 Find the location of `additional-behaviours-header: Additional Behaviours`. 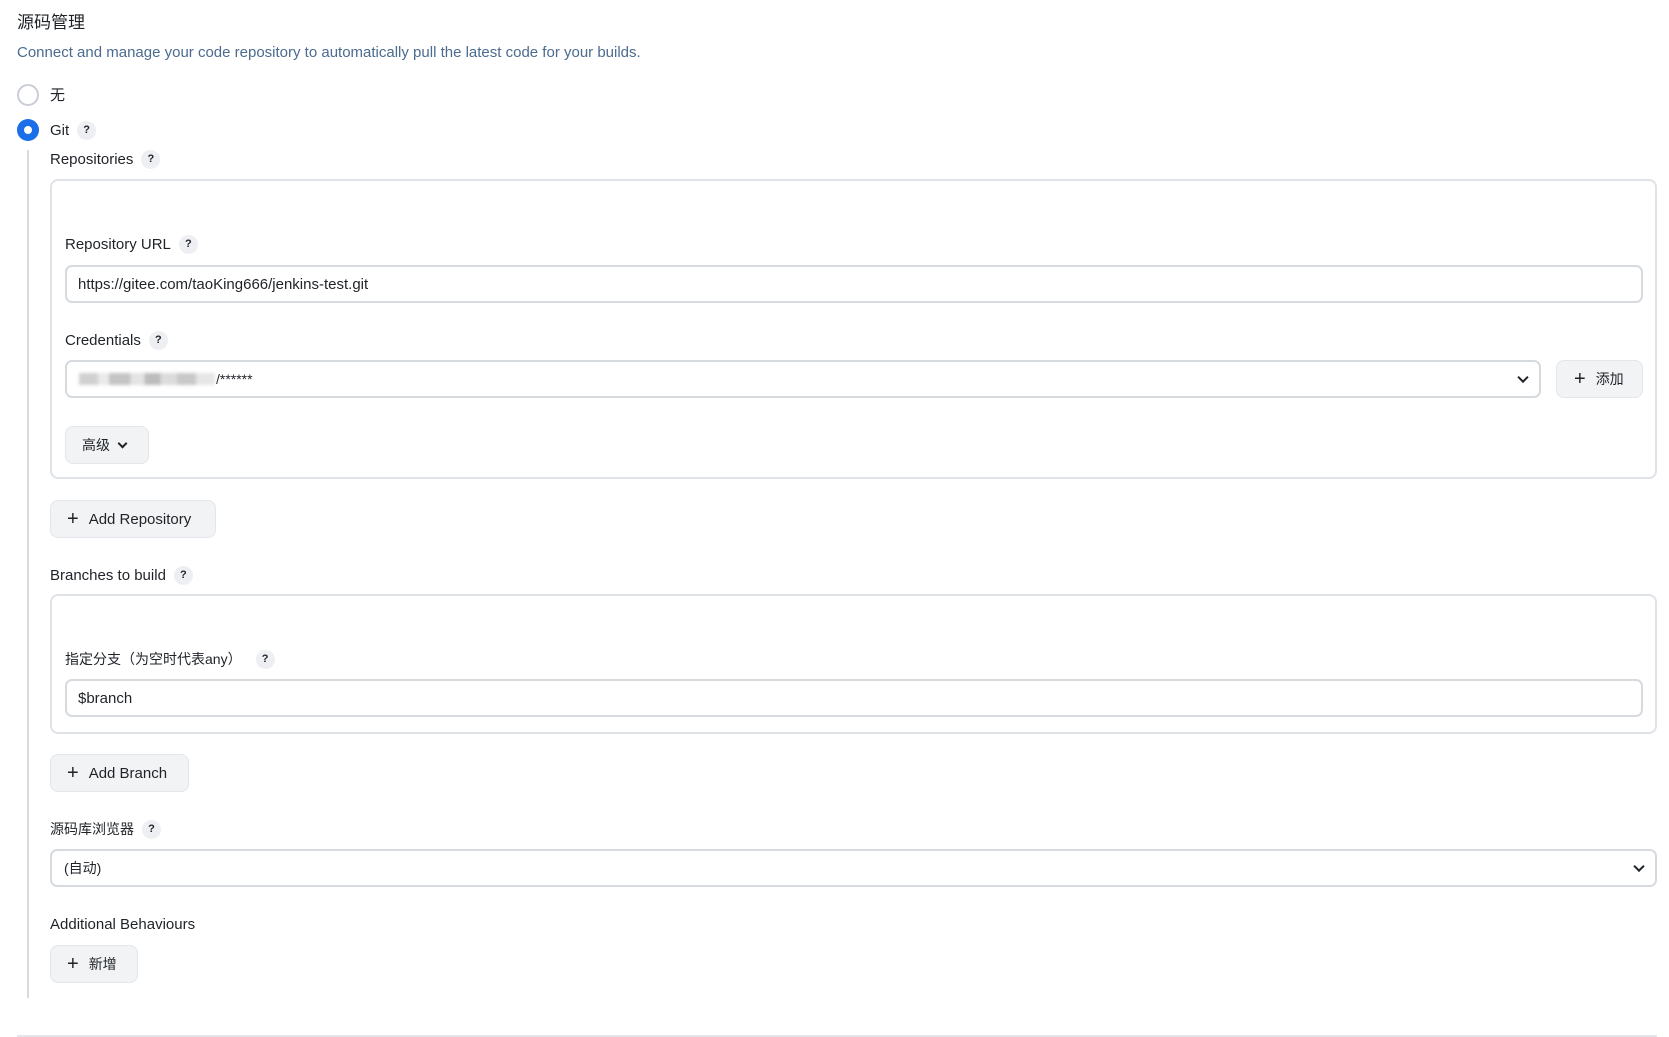

additional-behaviours-header: Additional Behaviours is located at coordinates (122, 924).